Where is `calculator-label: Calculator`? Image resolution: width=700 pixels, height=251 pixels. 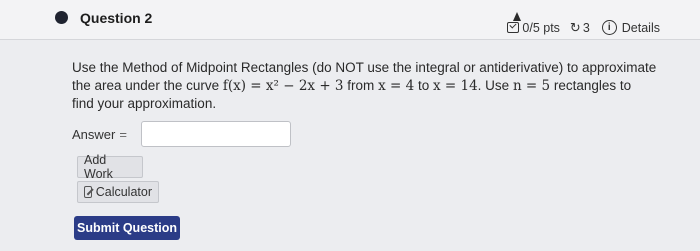 calculator-label: Calculator is located at coordinates (123, 192).